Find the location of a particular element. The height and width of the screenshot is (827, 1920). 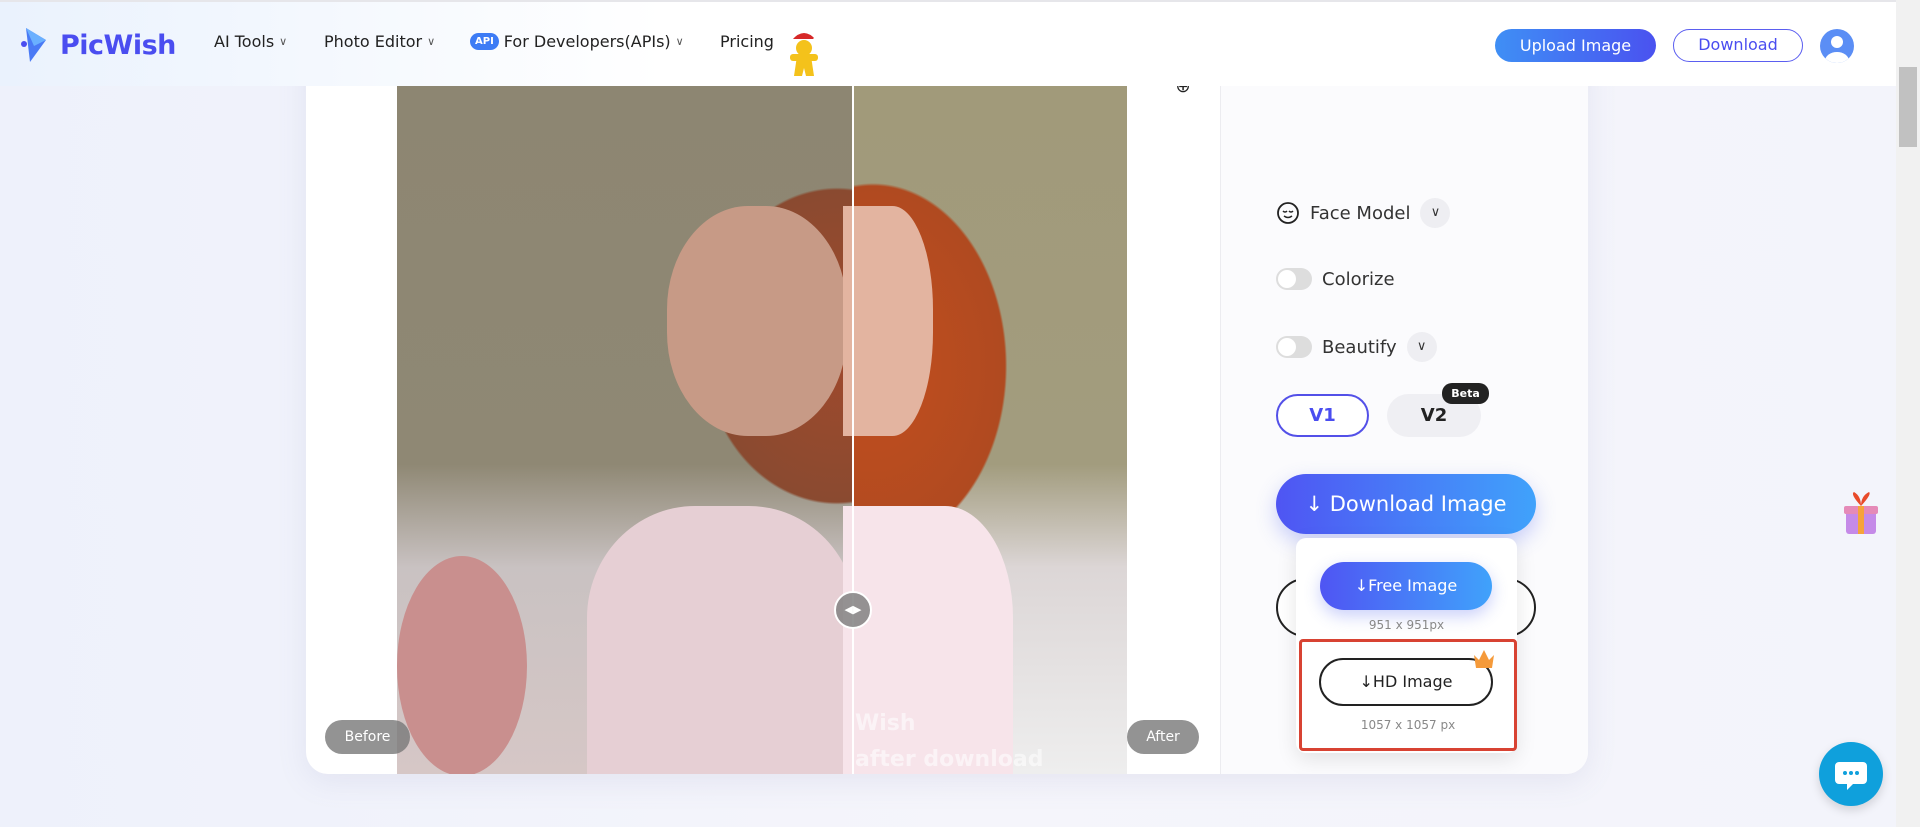

avatar is located at coordinates (1837, 46).